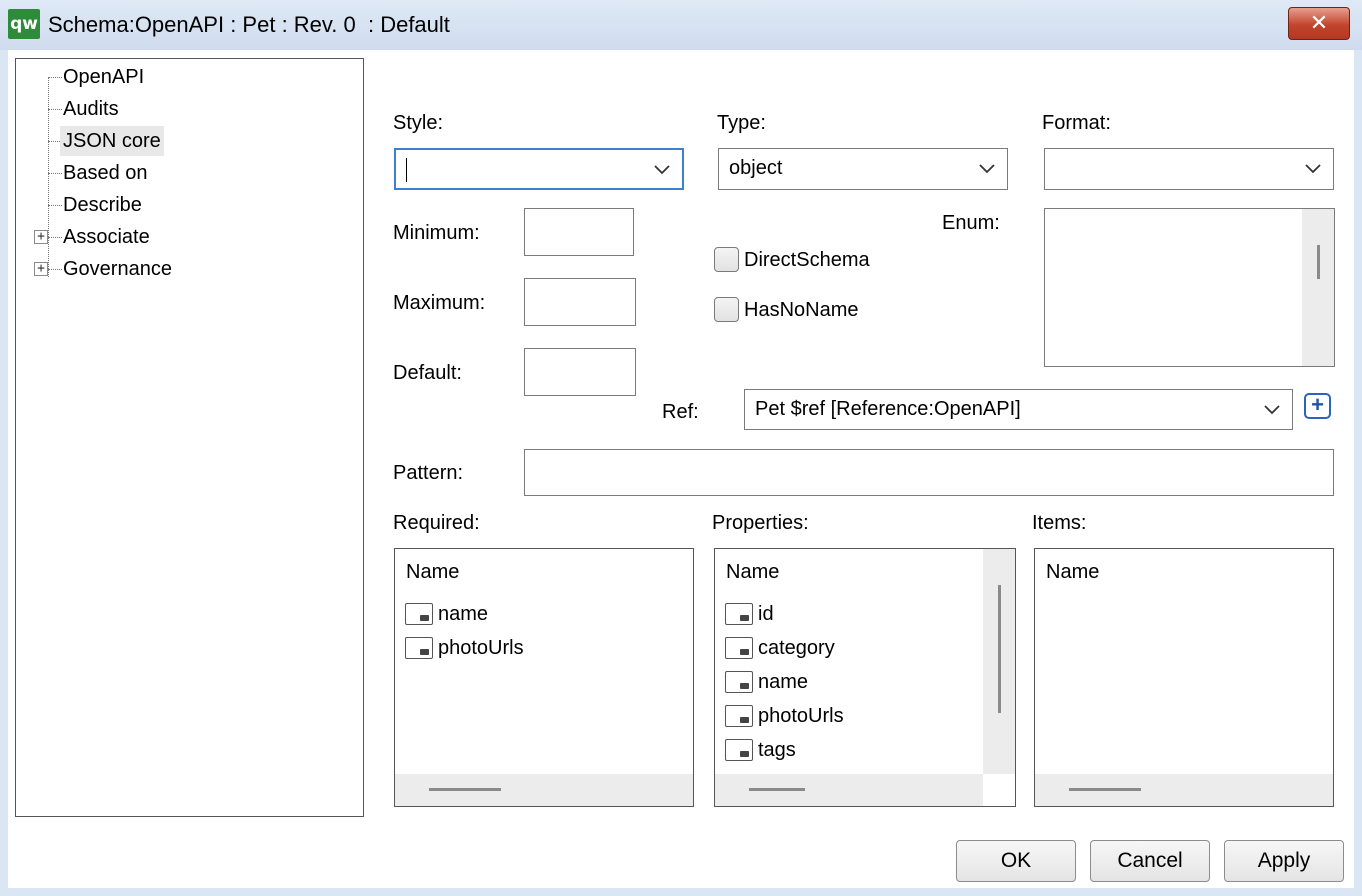 The width and height of the screenshot is (1362, 896). I want to click on cancel-button: Cancel, so click(1150, 861).